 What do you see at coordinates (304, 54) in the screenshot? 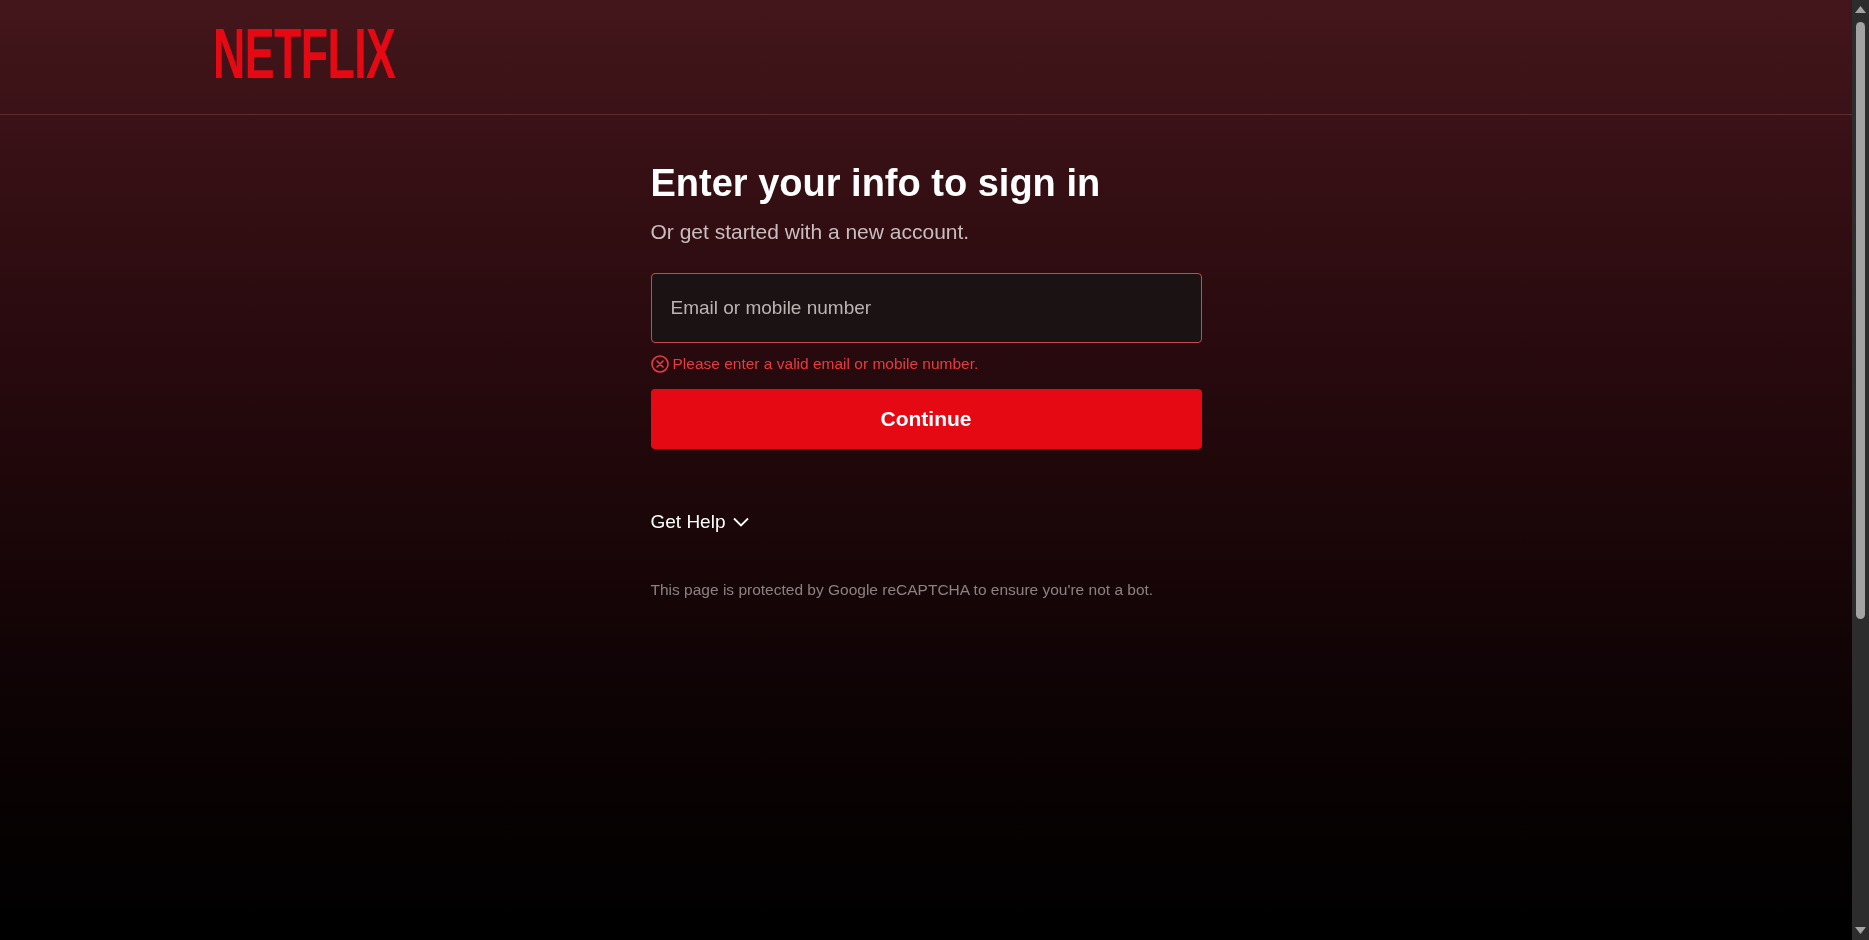
I see `netflix-logo: NETFLIX` at bounding box center [304, 54].